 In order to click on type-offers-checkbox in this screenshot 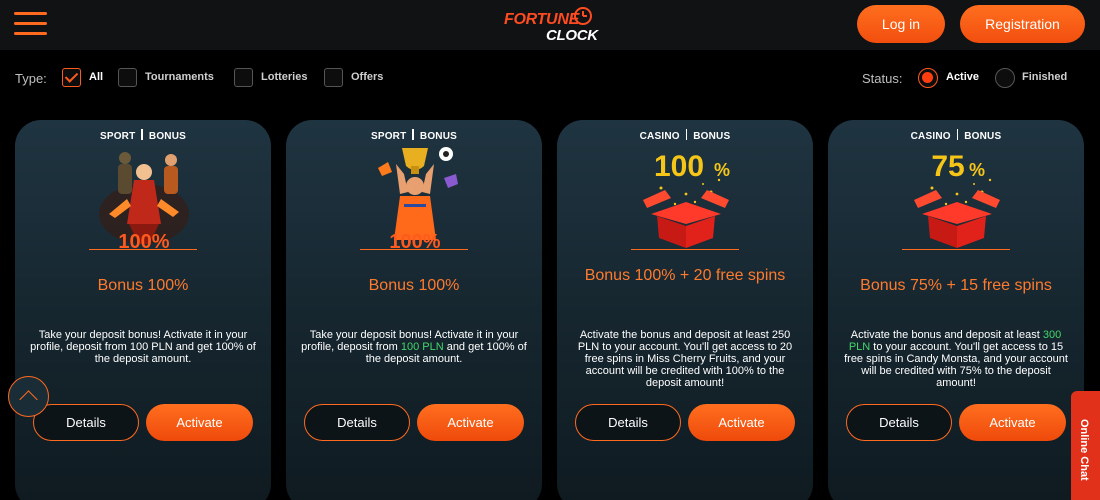, I will do `click(333, 77)`.